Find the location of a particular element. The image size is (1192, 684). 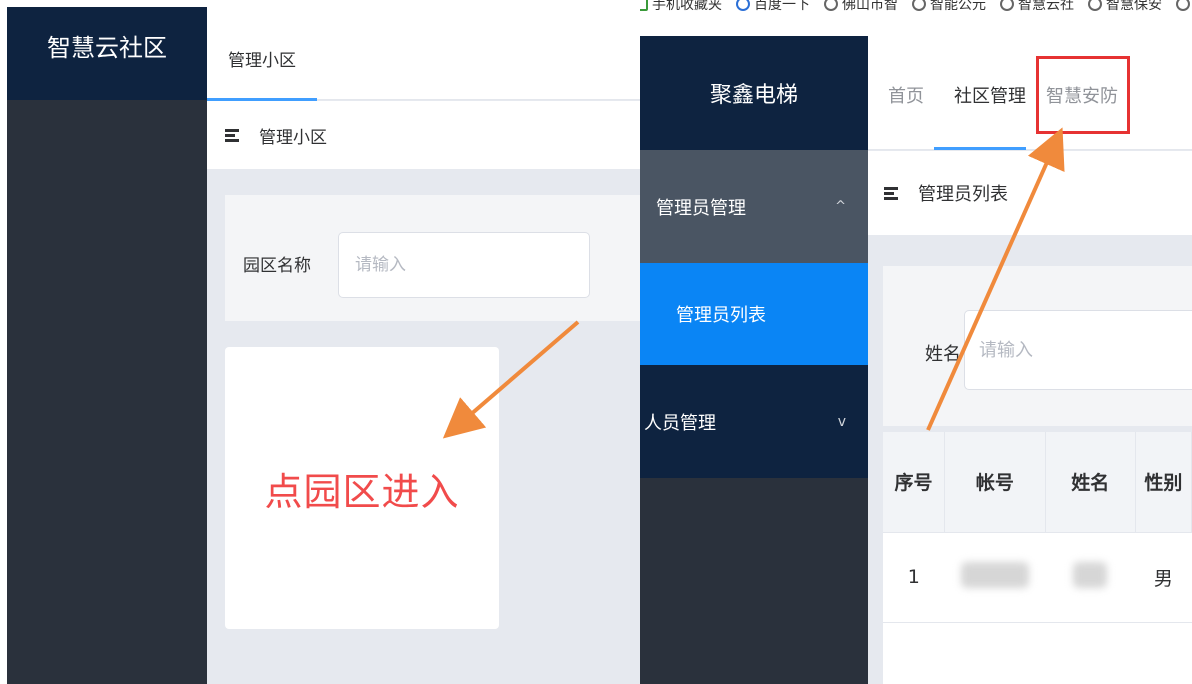

chevron-up-icon: ^ is located at coordinates (840, 206).